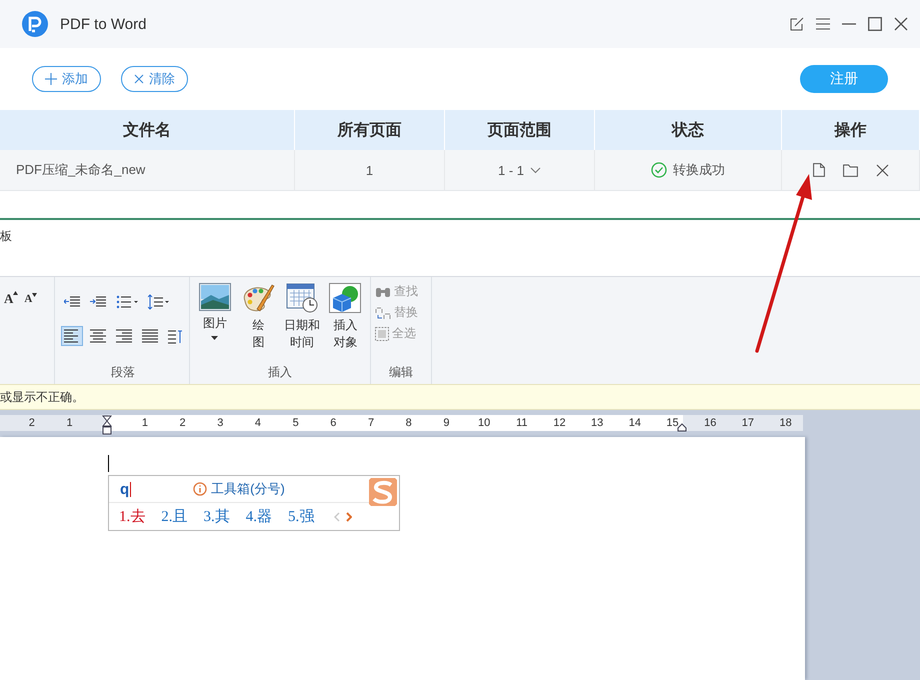 The image size is (920, 680). What do you see at coordinates (214, 338) in the screenshot?
I see `dropdown-icon` at bounding box center [214, 338].